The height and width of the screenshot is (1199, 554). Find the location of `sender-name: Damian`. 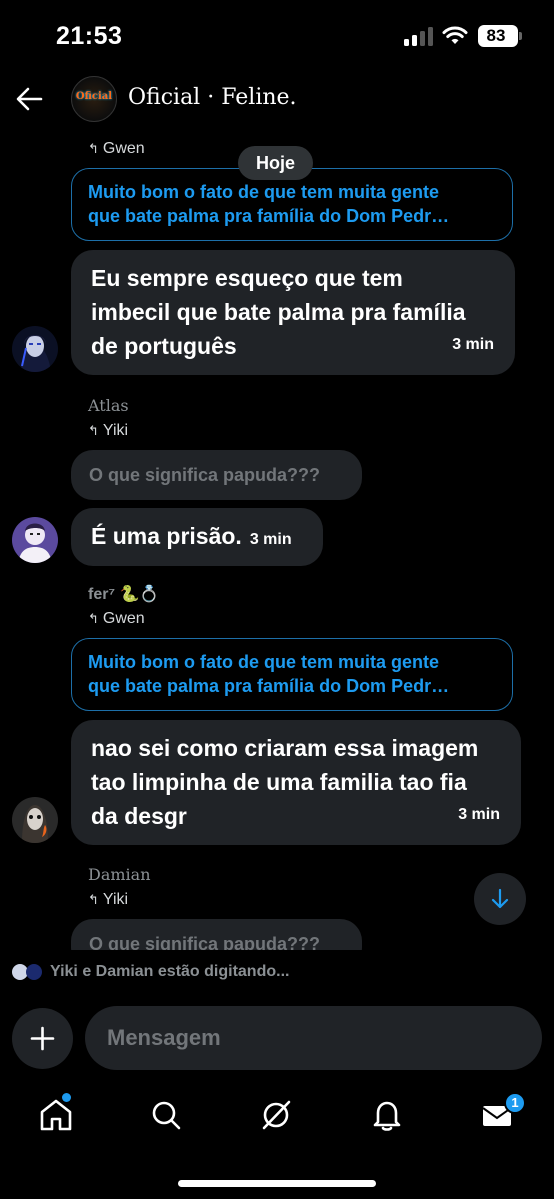

sender-name: Damian is located at coordinates (119, 874).